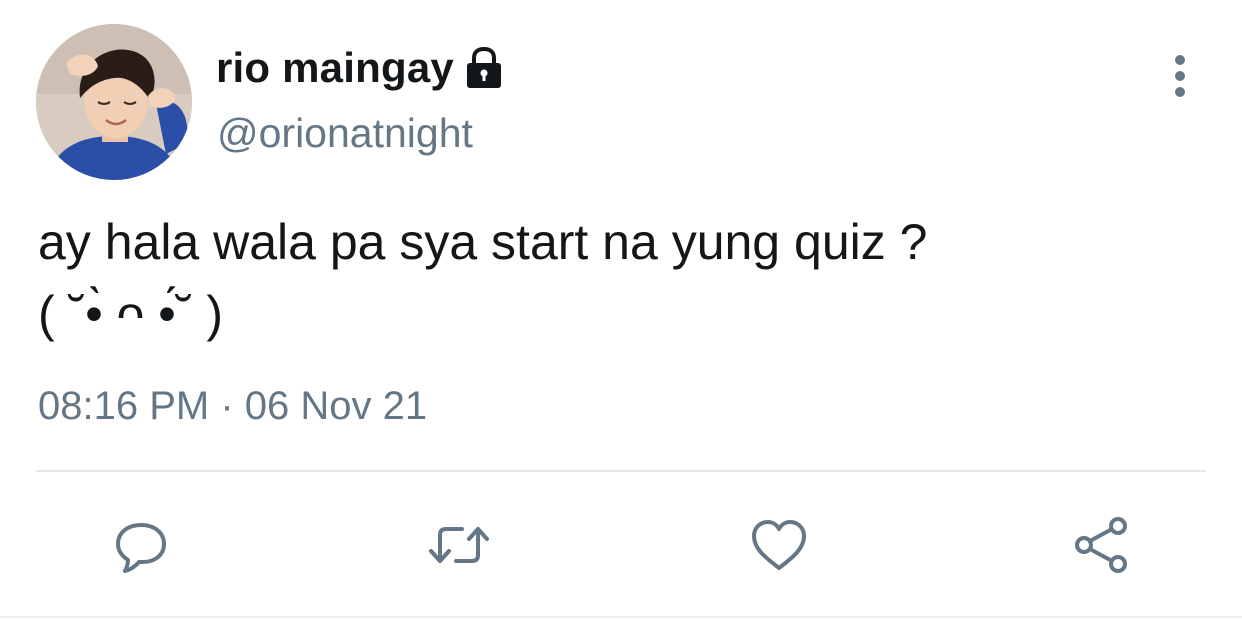 Image resolution: width=1242 pixels, height=636 pixels. Describe the element at coordinates (124, 406) in the screenshot. I see `tweet-time: 08:16 PM` at that location.